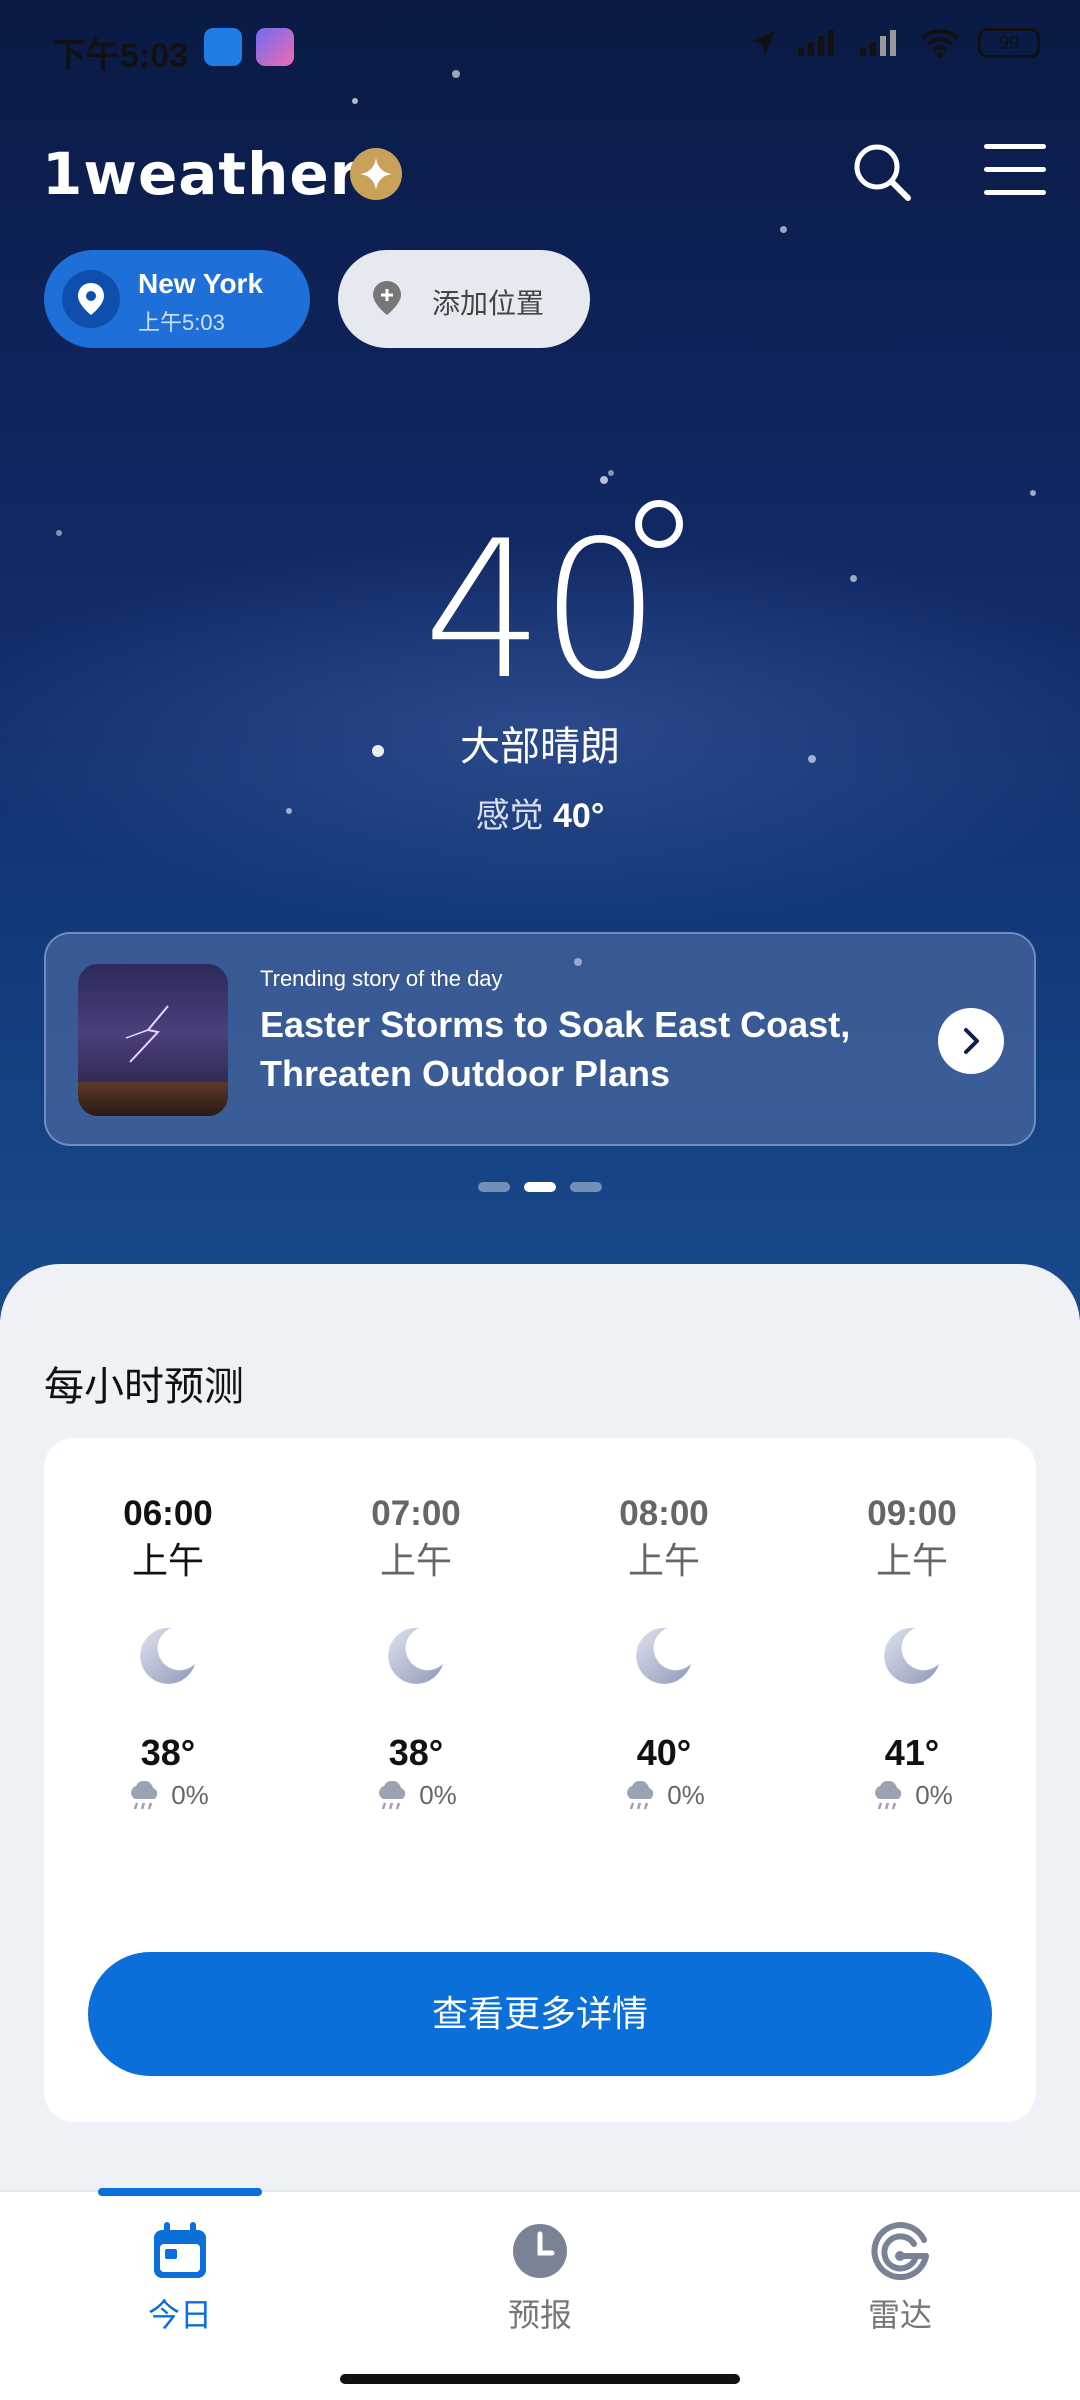 The image size is (1080, 2400). Describe the element at coordinates (387, 298) in the screenshot. I see `add-location-icon` at that location.